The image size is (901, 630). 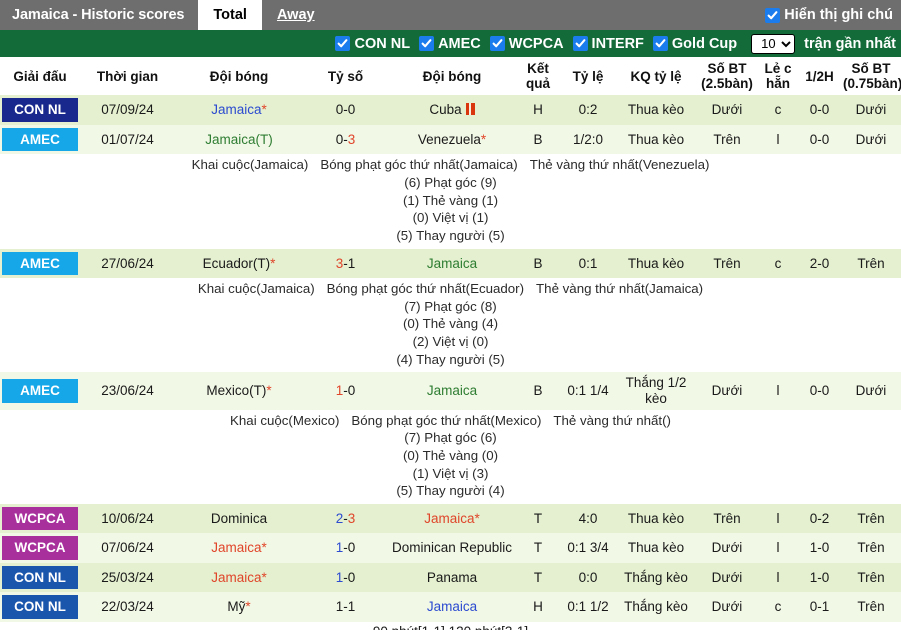 What do you see at coordinates (445, 110) in the screenshot?
I see `away-team-name: Cuba` at bounding box center [445, 110].